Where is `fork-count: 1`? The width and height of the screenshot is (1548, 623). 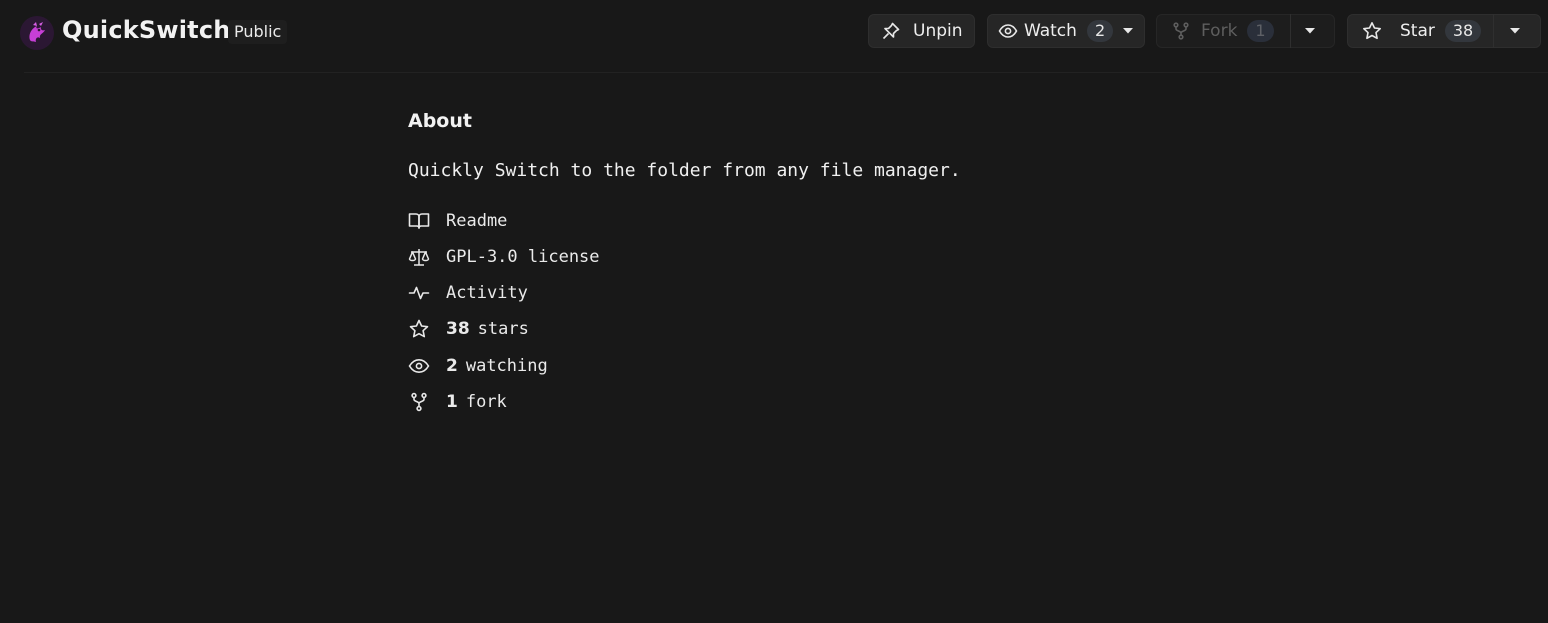
fork-count: 1 is located at coordinates (1260, 31).